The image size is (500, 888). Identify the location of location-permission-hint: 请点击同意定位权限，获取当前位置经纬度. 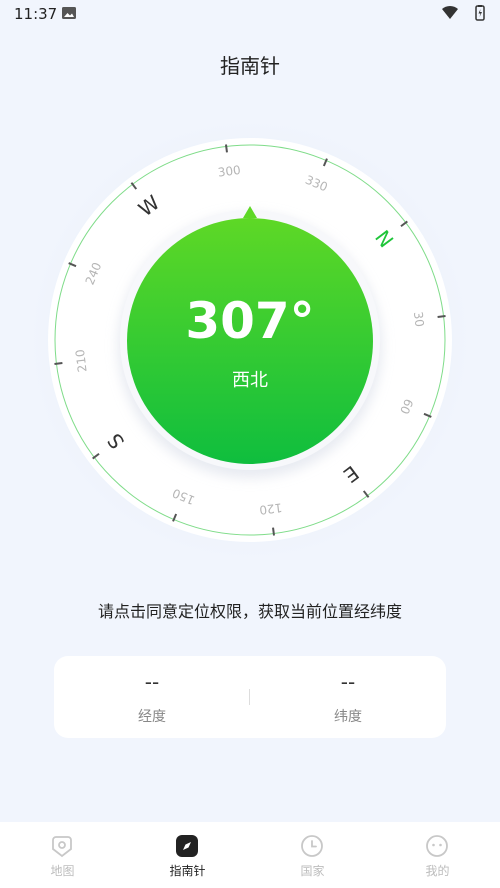
(250, 610).